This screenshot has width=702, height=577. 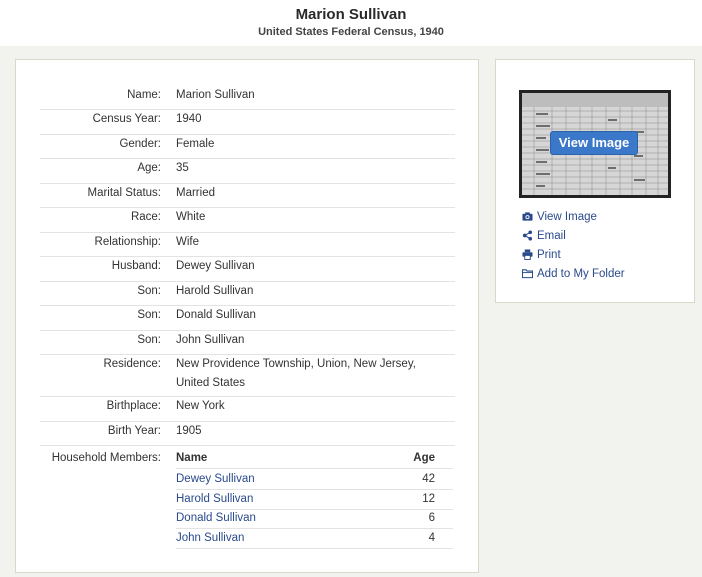 What do you see at coordinates (134, 431) in the screenshot?
I see `record-label: Birth Year:` at bounding box center [134, 431].